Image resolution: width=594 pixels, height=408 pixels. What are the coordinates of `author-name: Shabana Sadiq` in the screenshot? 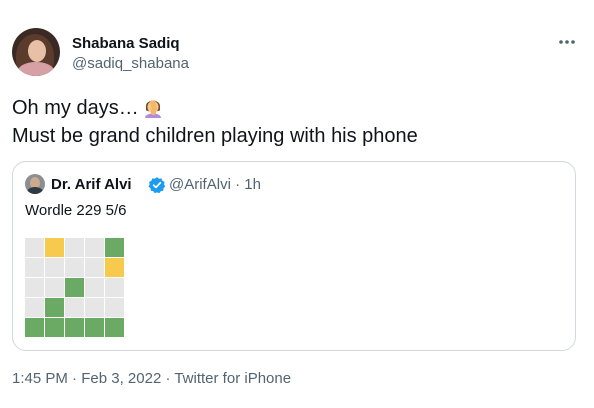 It's located at (126, 44).